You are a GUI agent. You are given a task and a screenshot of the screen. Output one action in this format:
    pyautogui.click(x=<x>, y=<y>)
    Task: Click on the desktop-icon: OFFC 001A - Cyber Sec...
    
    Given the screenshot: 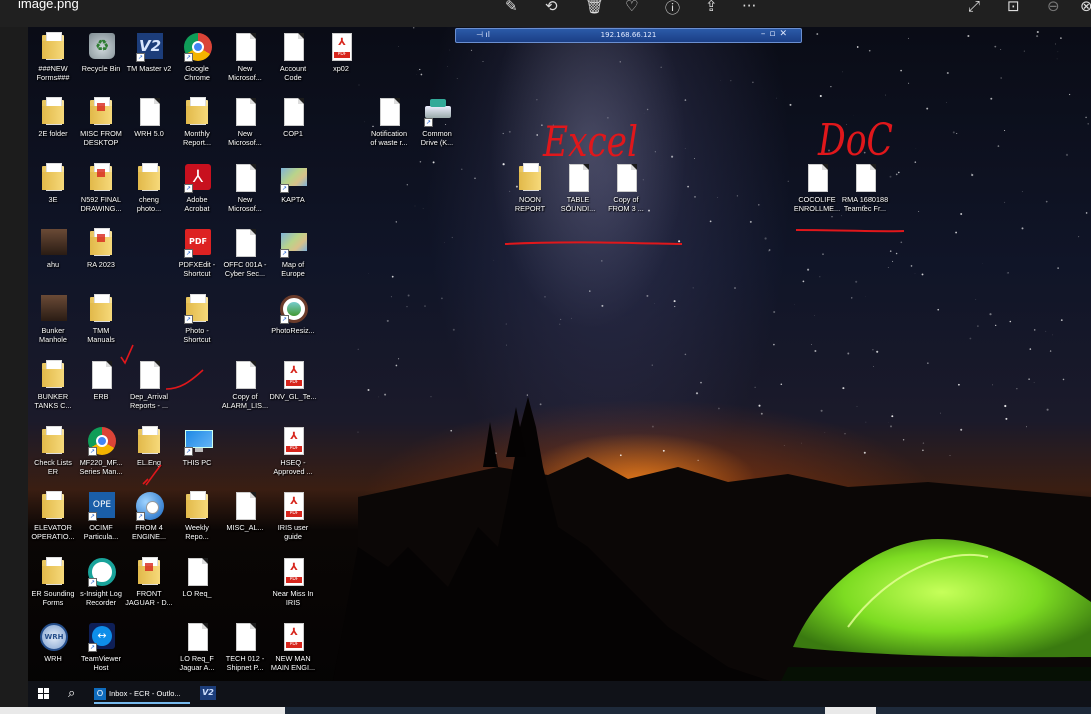 What is the action you would take?
    pyautogui.click(x=245, y=253)
    